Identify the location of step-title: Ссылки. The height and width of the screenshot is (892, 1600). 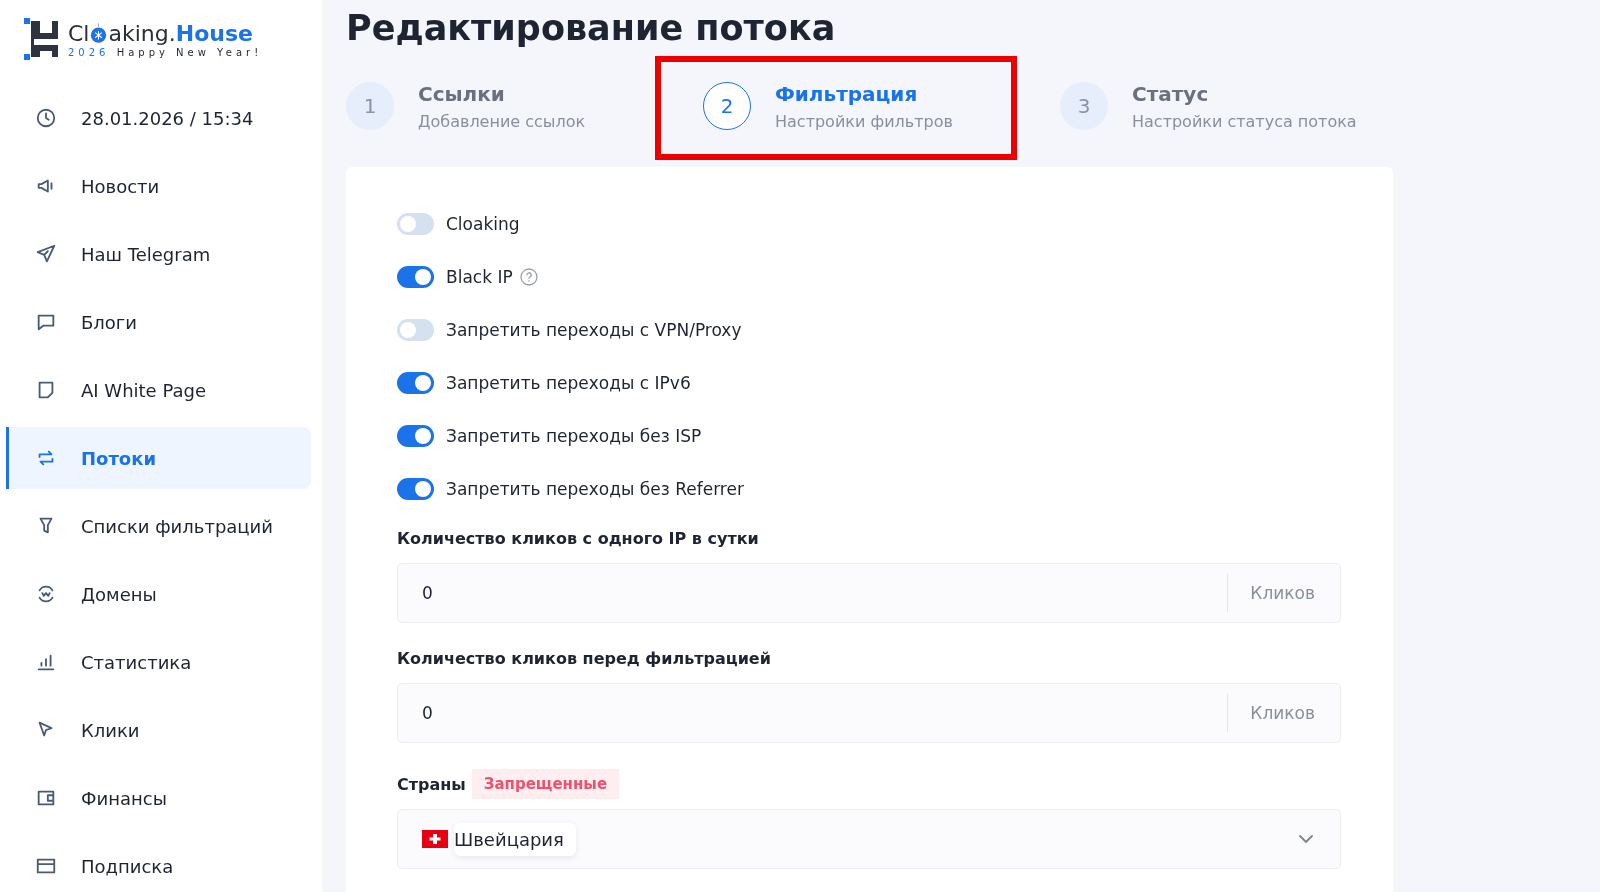
(462, 93).